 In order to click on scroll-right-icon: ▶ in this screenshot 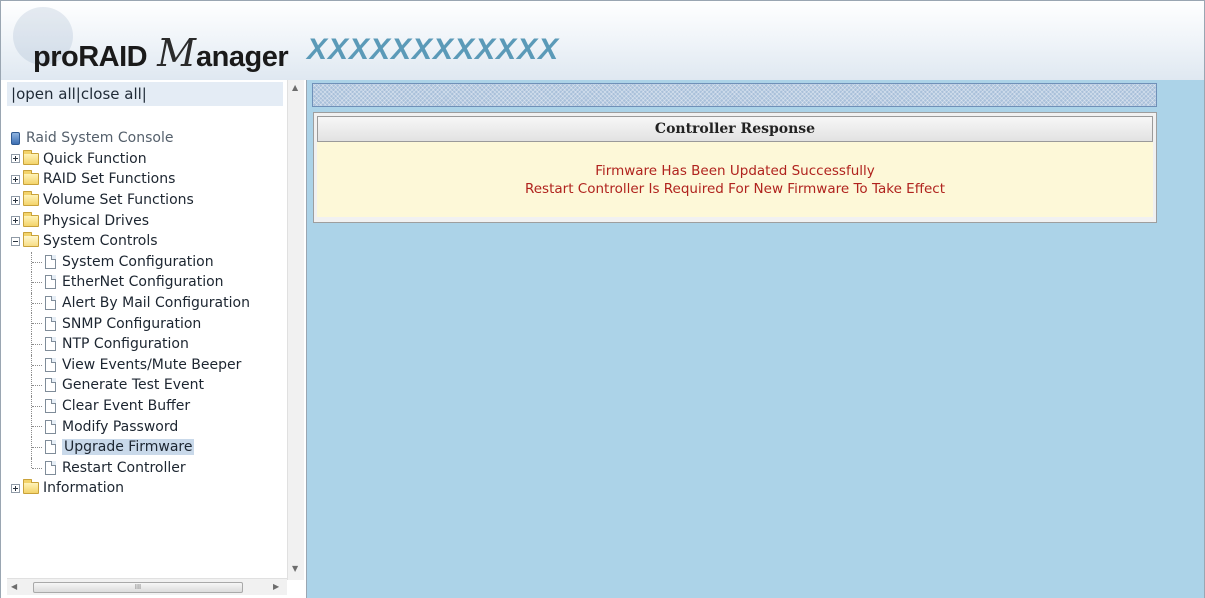, I will do `click(276, 586)`.